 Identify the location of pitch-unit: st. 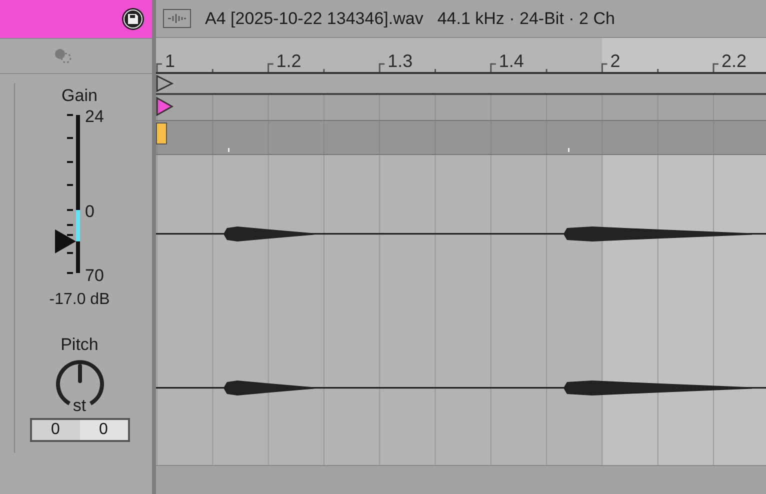
(79, 406).